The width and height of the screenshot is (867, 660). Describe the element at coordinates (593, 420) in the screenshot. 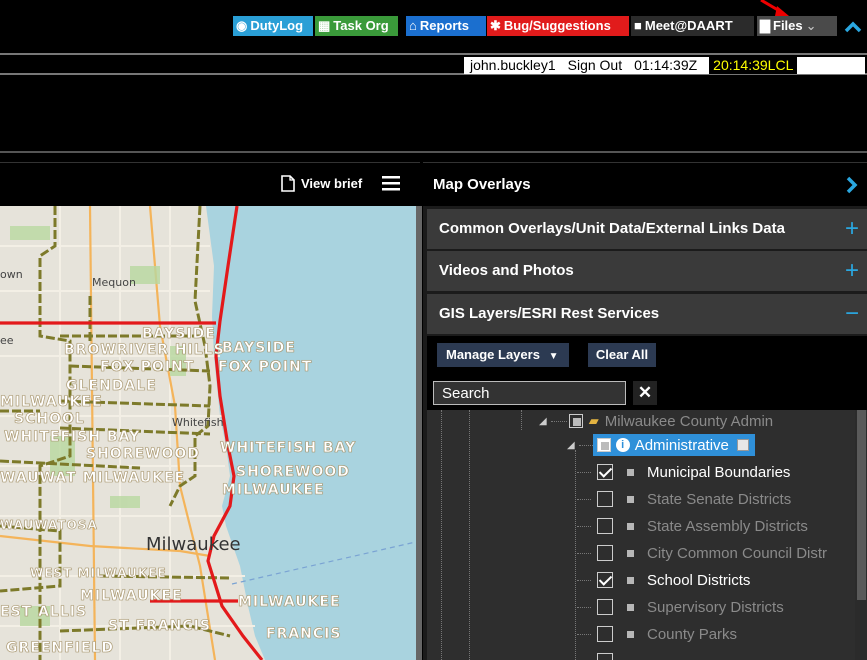

I see `folder-icon: ▰` at that location.